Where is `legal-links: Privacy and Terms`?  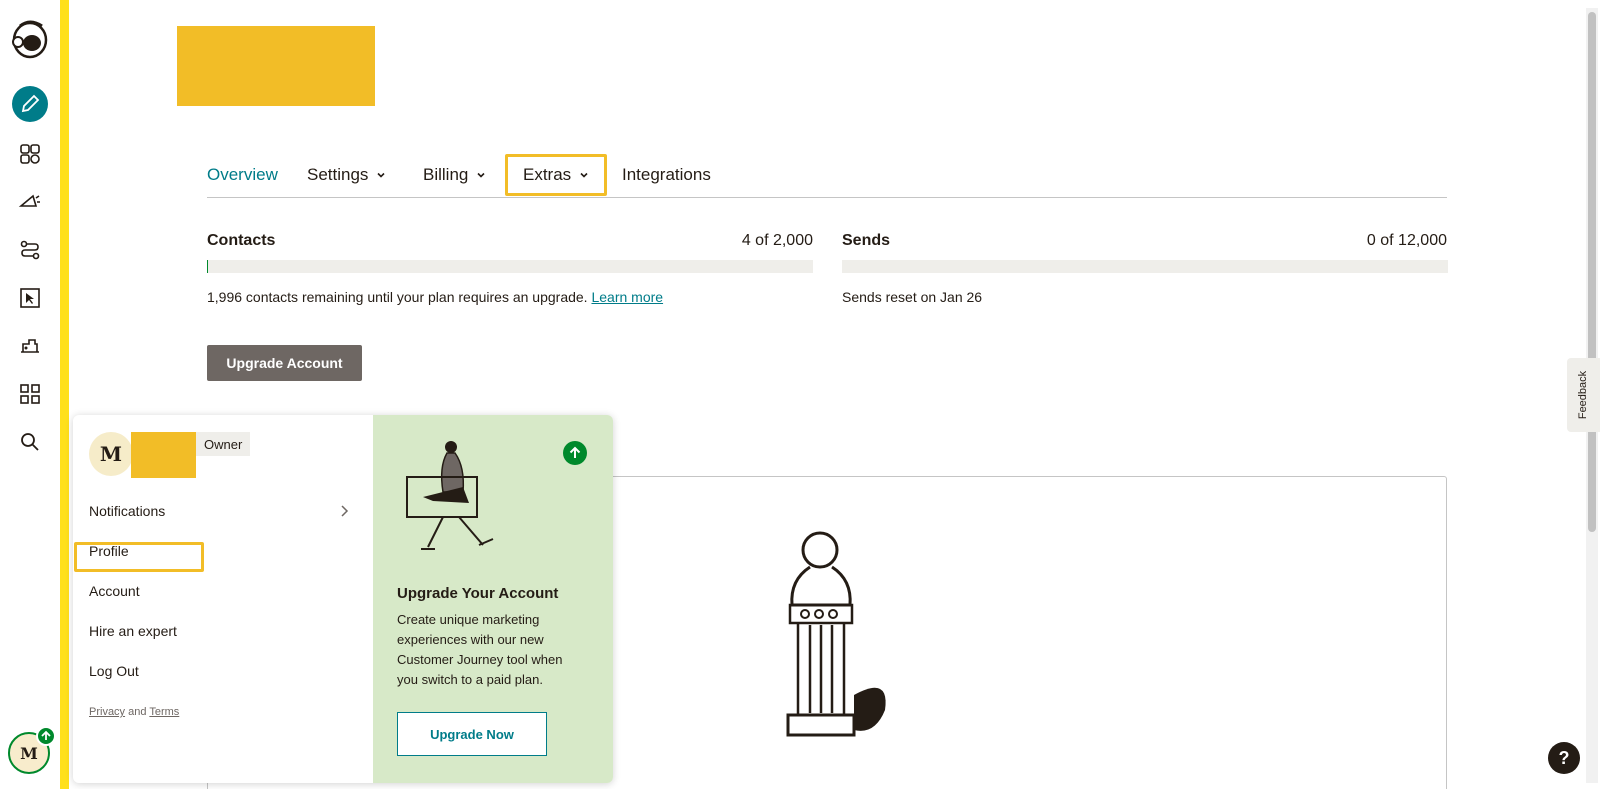
legal-links: Privacy and Terms is located at coordinates (134, 712).